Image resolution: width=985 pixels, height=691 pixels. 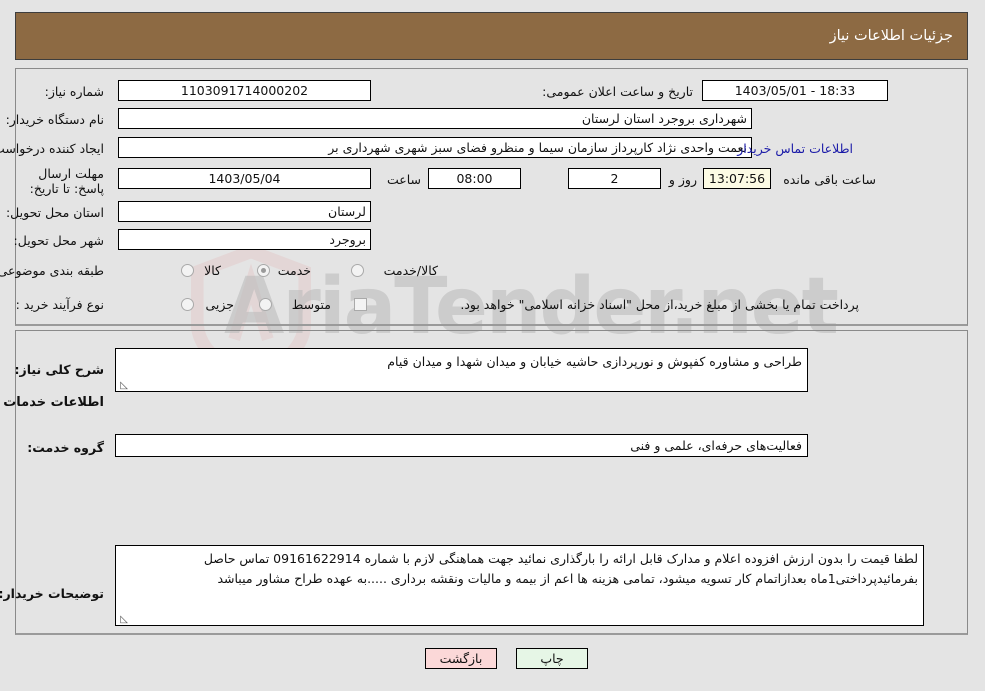 I want to click on service-group-value-field: فعالیت‌های حرفه‌ای، علمی و فنی, so click(x=462, y=445).